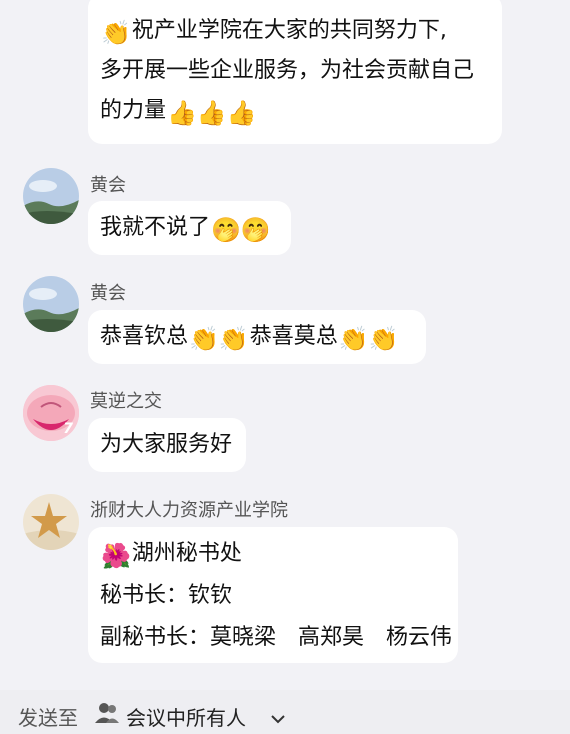 The width and height of the screenshot is (570, 734). Describe the element at coordinates (171, 555) in the screenshot. I see `message-line: 🌺湖州秘书处` at that location.